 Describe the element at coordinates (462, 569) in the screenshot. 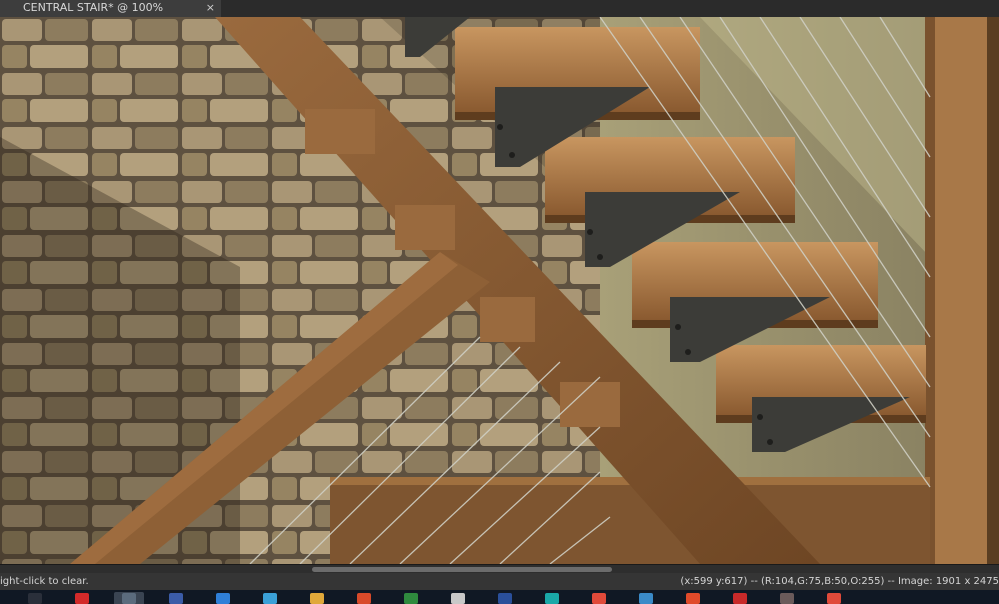

I see `scrollbar-thumb` at that location.